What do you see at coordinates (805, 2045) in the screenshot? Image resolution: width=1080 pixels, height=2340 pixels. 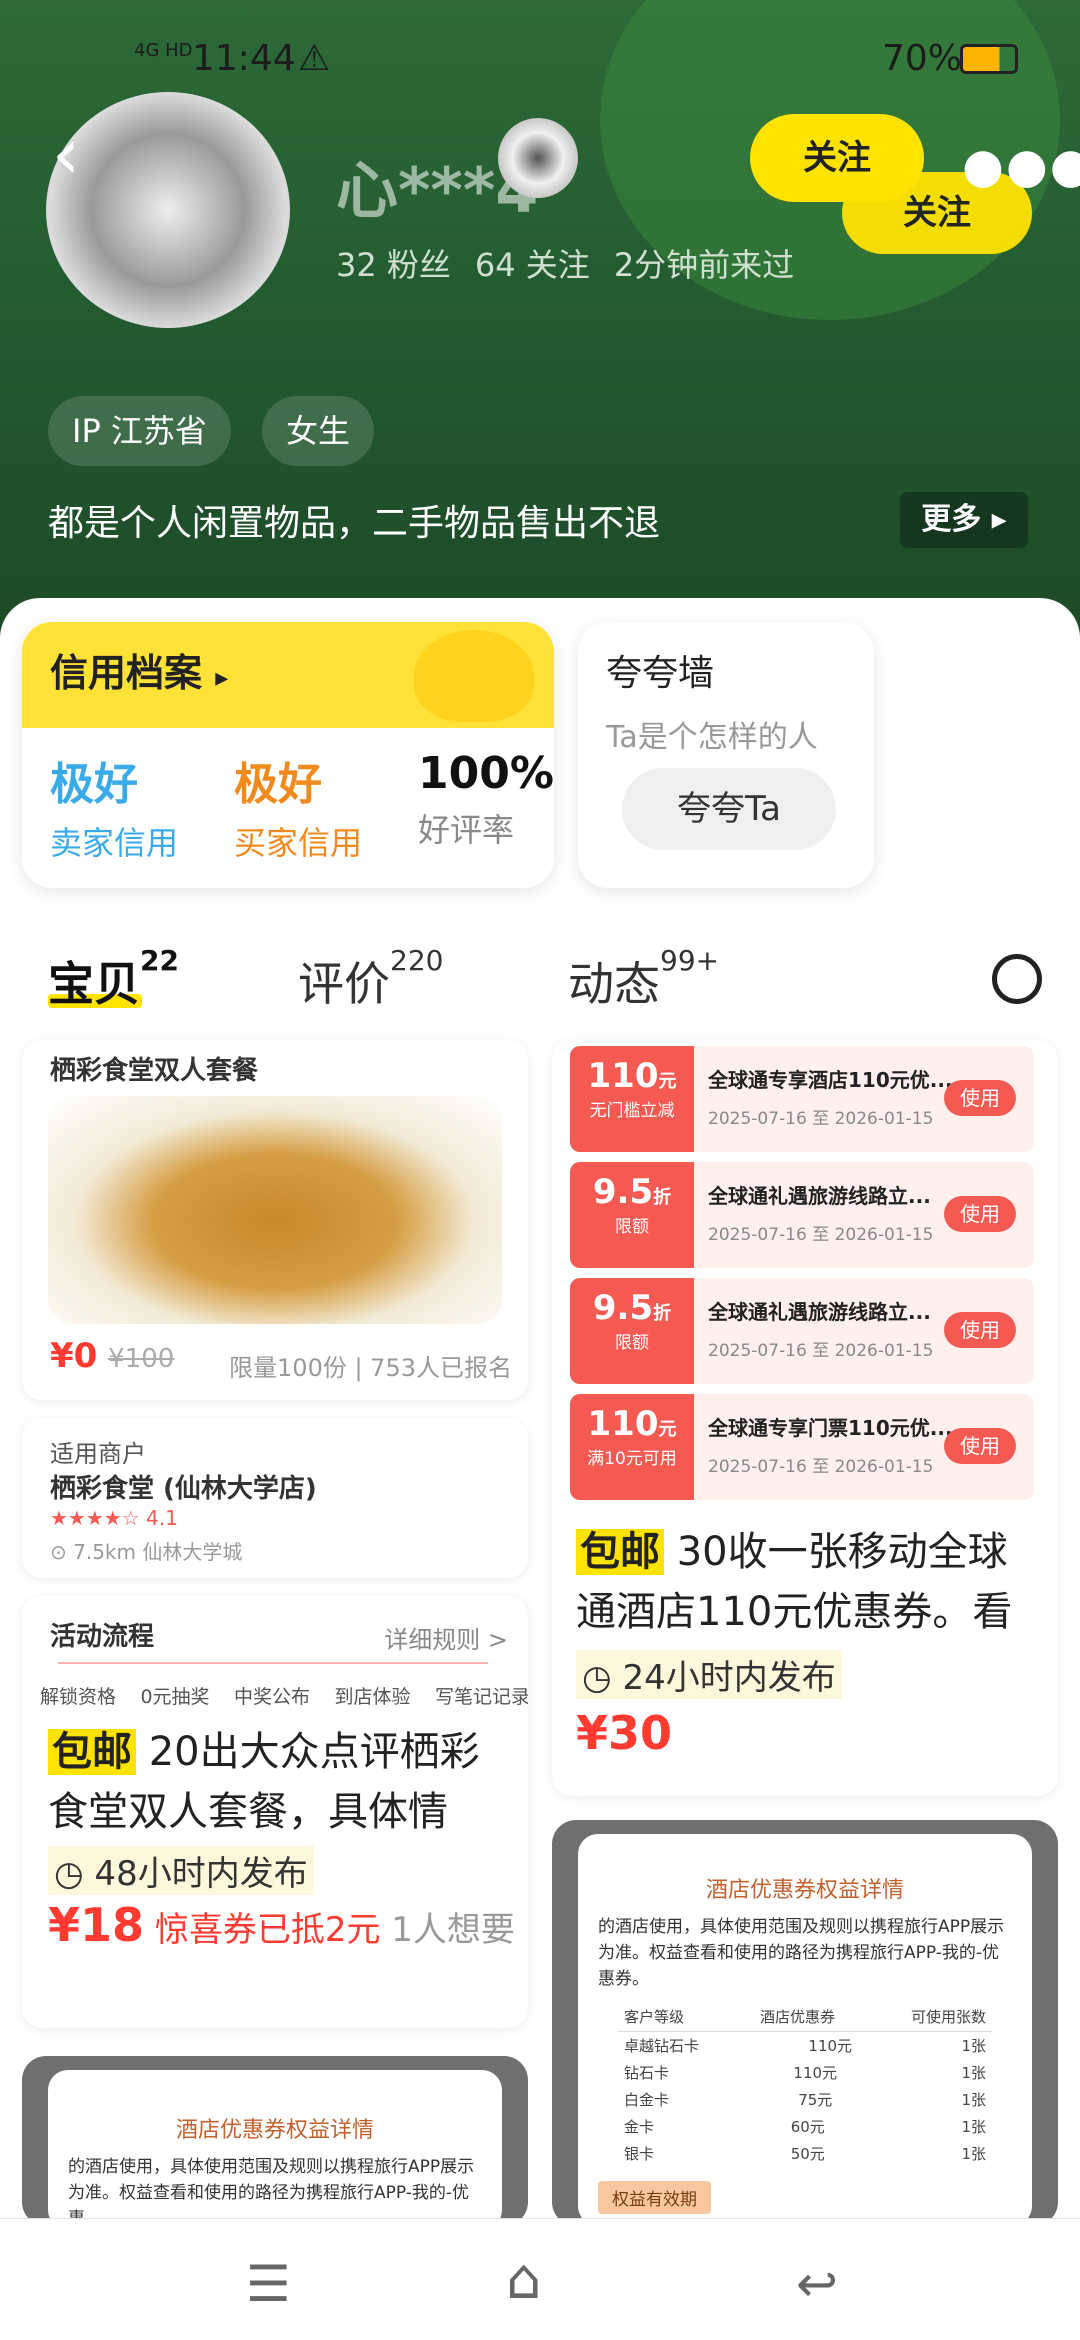 I see `detail-table-row: 卓越钻石卡 110元 1张` at bounding box center [805, 2045].